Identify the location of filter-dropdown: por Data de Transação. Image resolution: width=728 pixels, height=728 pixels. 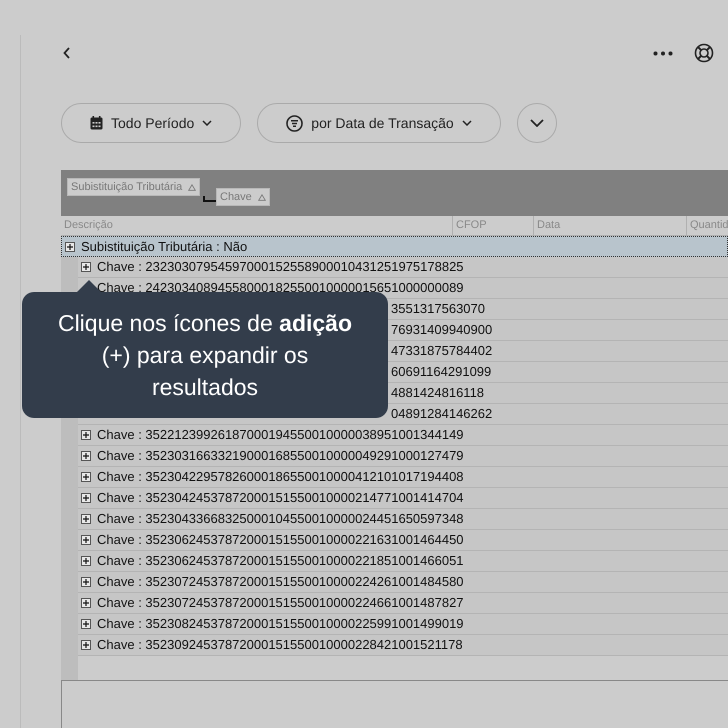
(379, 123).